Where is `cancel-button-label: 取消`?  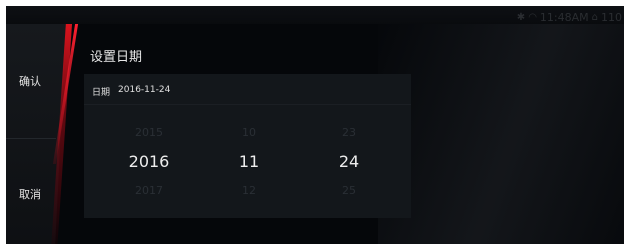 cancel-button-label: 取消 is located at coordinates (30, 194).